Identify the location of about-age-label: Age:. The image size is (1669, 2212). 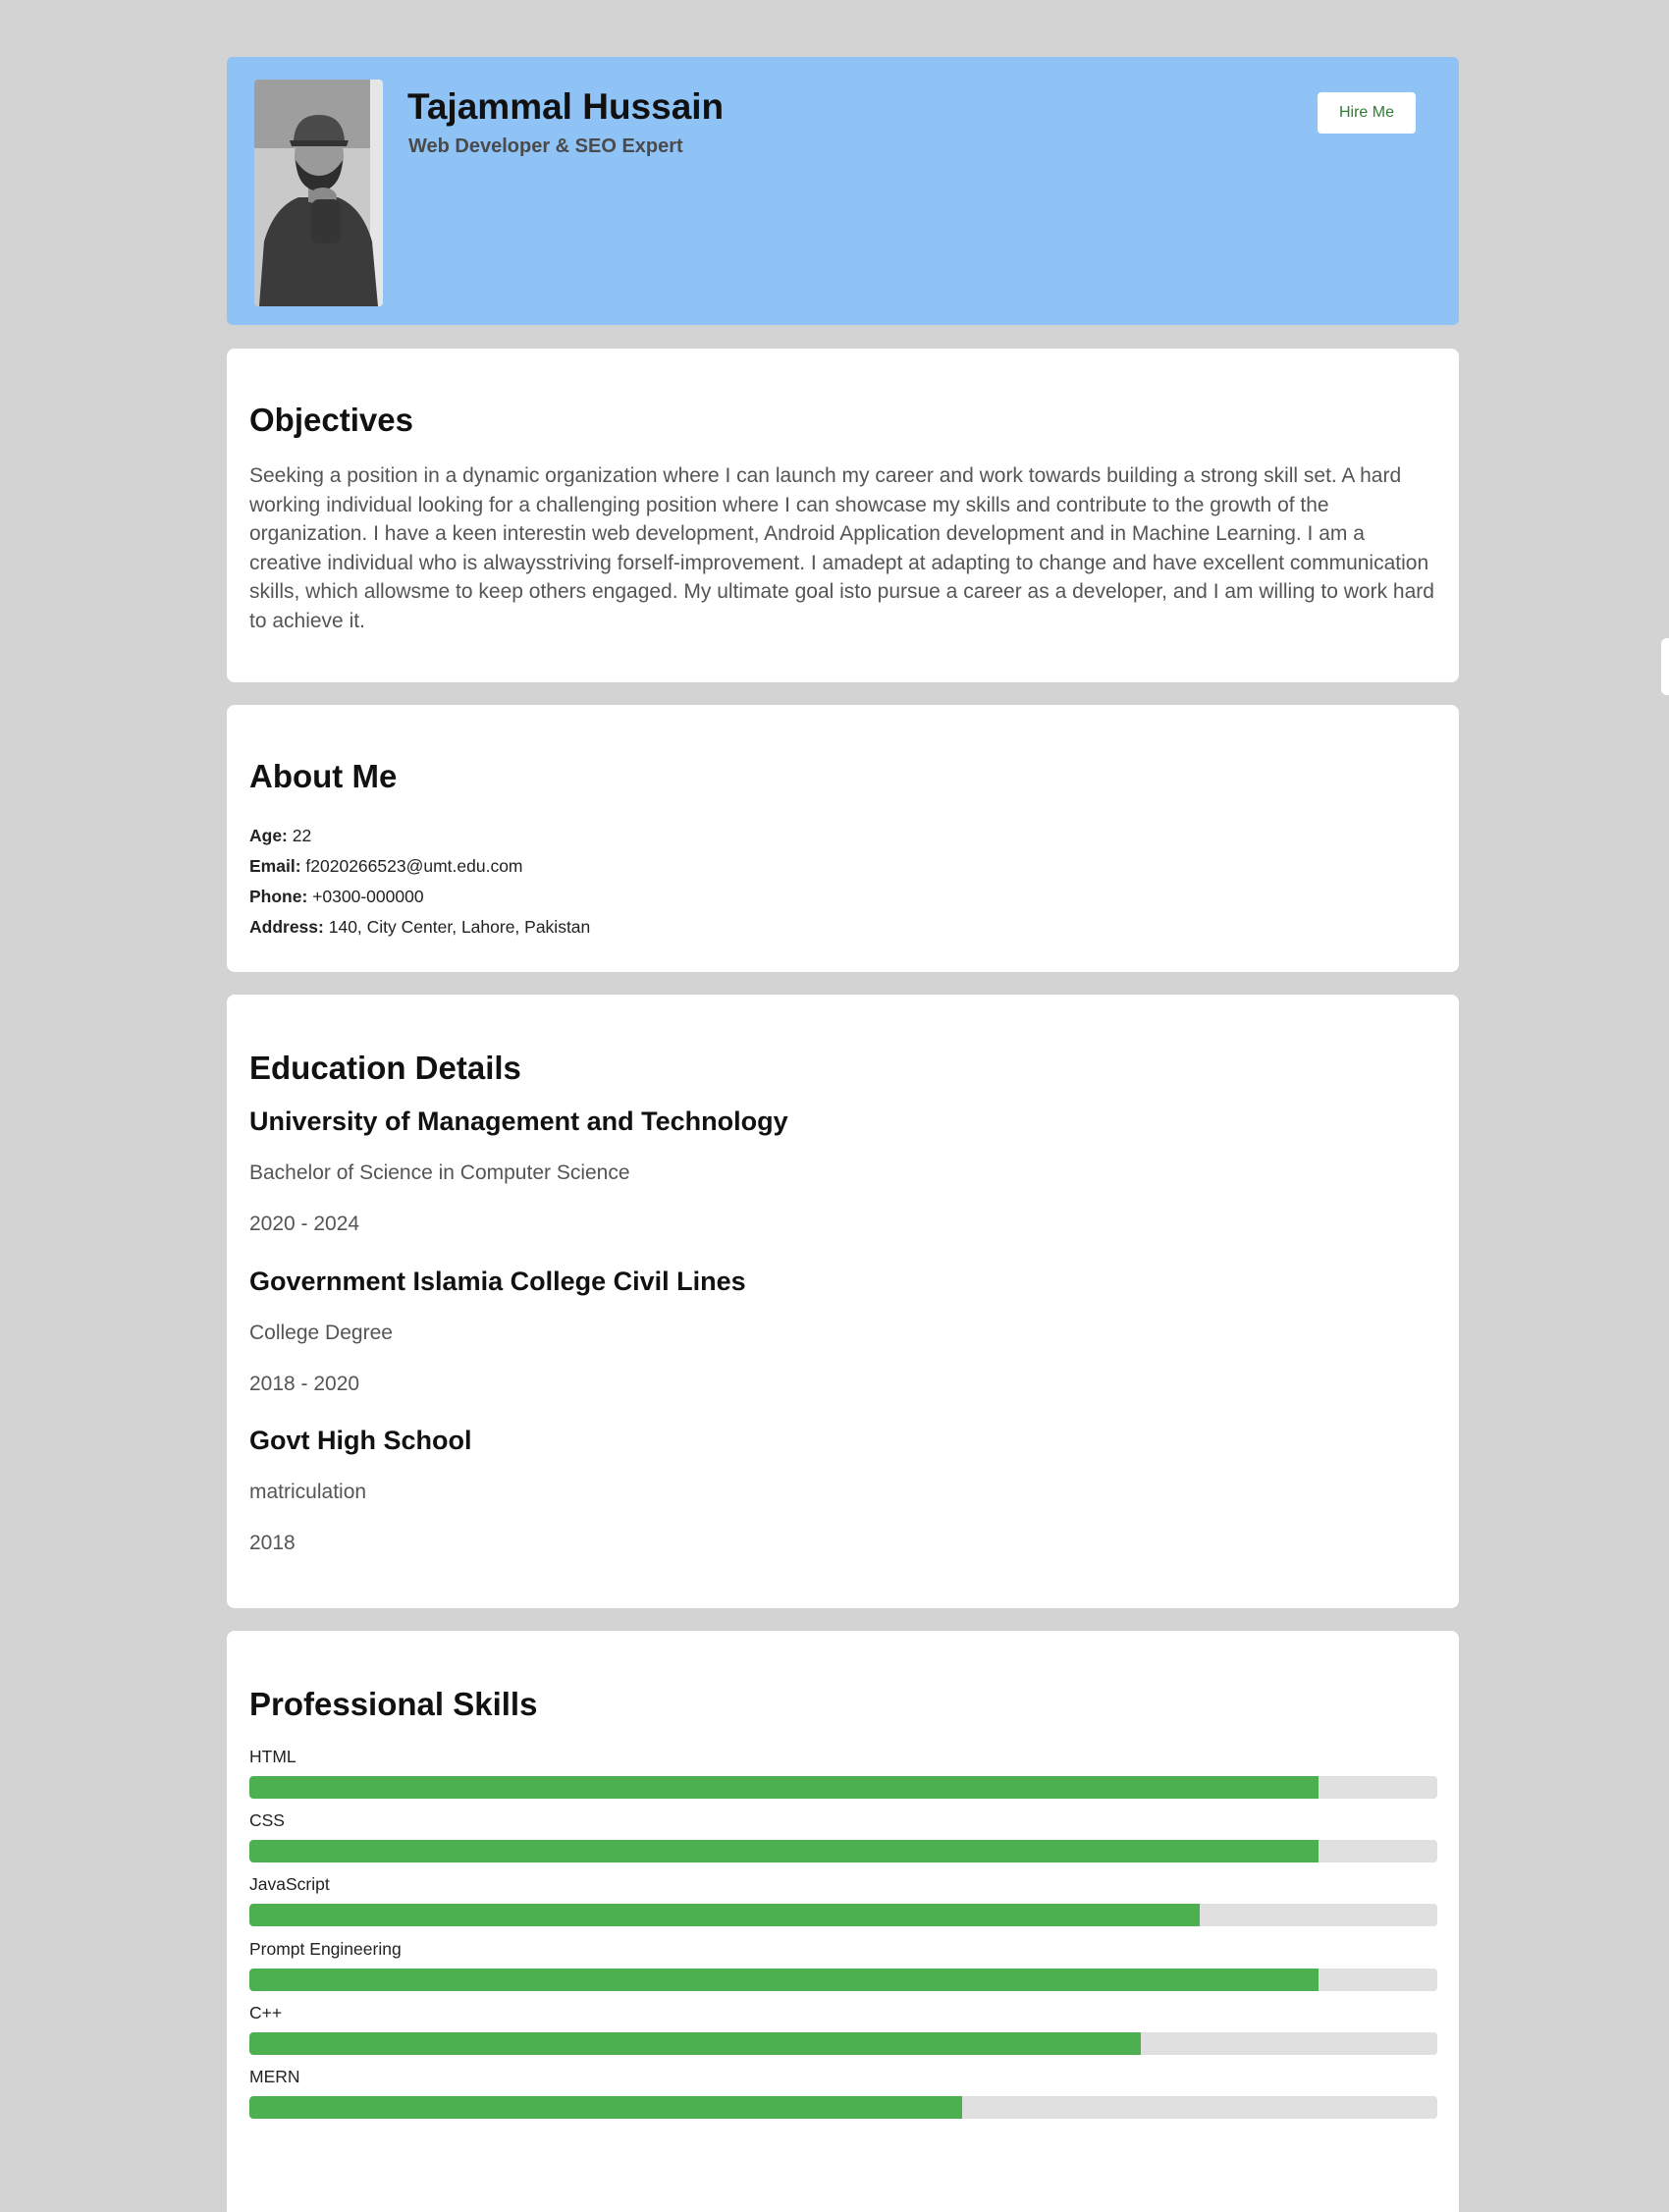
(268, 835).